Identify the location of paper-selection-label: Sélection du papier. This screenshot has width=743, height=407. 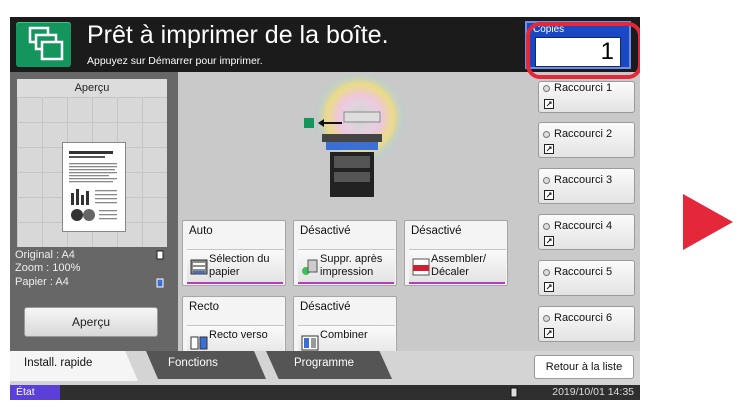
(239, 265).